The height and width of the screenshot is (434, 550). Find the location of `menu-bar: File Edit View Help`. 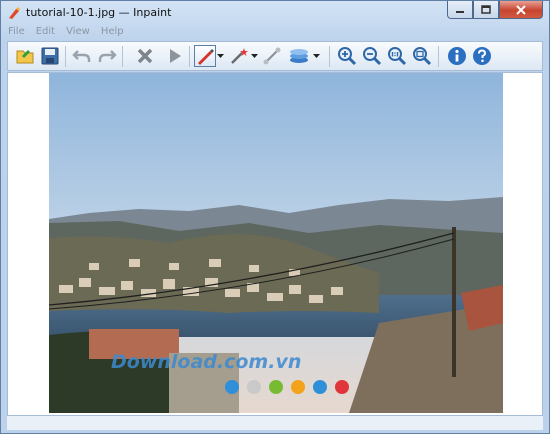

menu-bar: File Edit View Help is located at coordinates (66, 33).